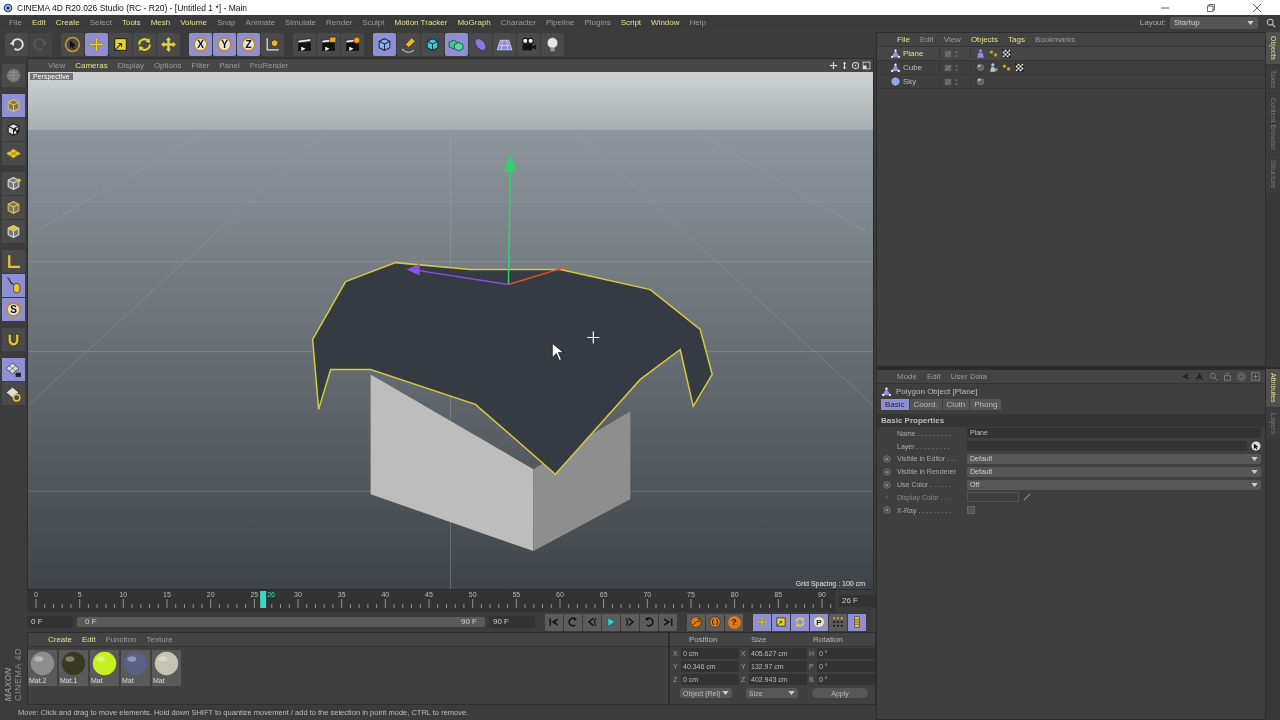 This screenshot has height=720, width=1280. What do you see at coordinates (248, 44) in the screenshot?
I see `tool-button: Z` at bounding box center [248, 44].